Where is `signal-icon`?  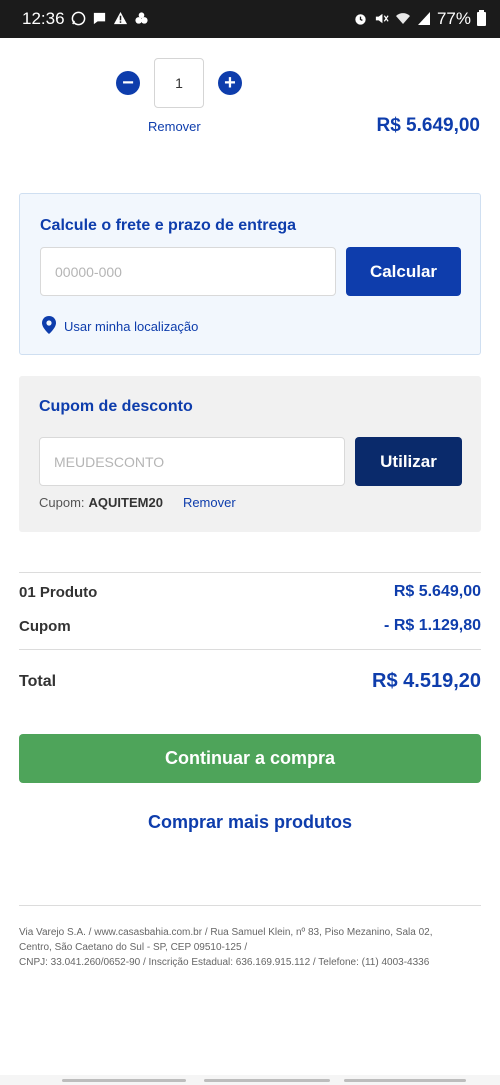
signal-icon is located at coordinates (424, 19).